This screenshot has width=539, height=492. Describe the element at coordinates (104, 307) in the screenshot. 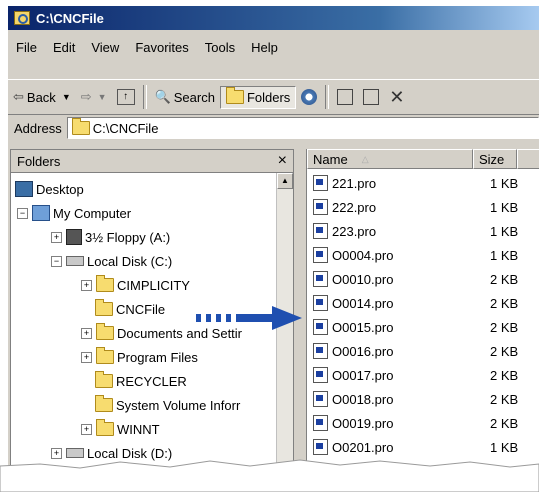

I see `folder-open-icon` at that location.